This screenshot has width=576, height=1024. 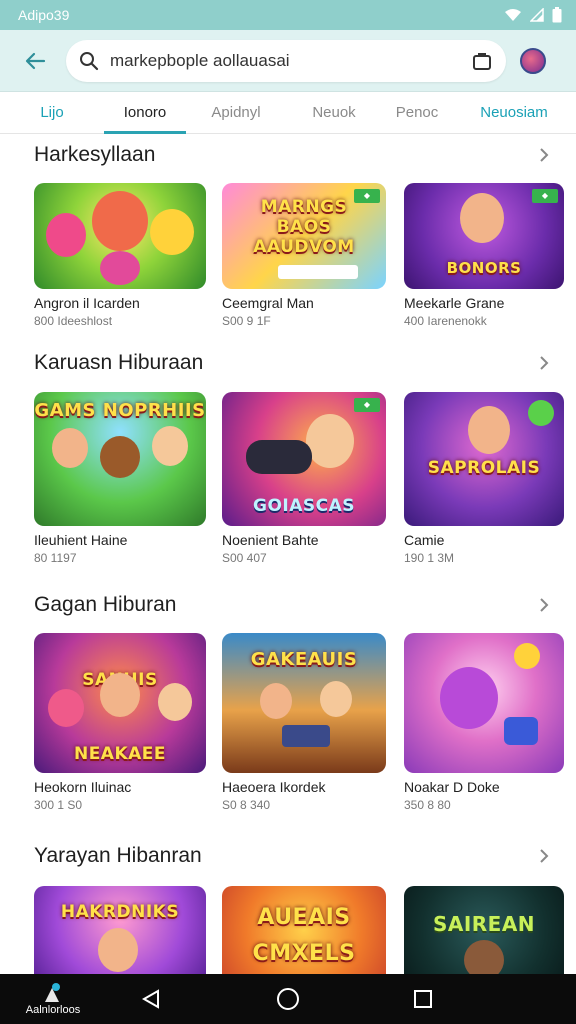 I want to click on game-card: Noakar D Doke 350 8 80, so click(x=484, y=722).